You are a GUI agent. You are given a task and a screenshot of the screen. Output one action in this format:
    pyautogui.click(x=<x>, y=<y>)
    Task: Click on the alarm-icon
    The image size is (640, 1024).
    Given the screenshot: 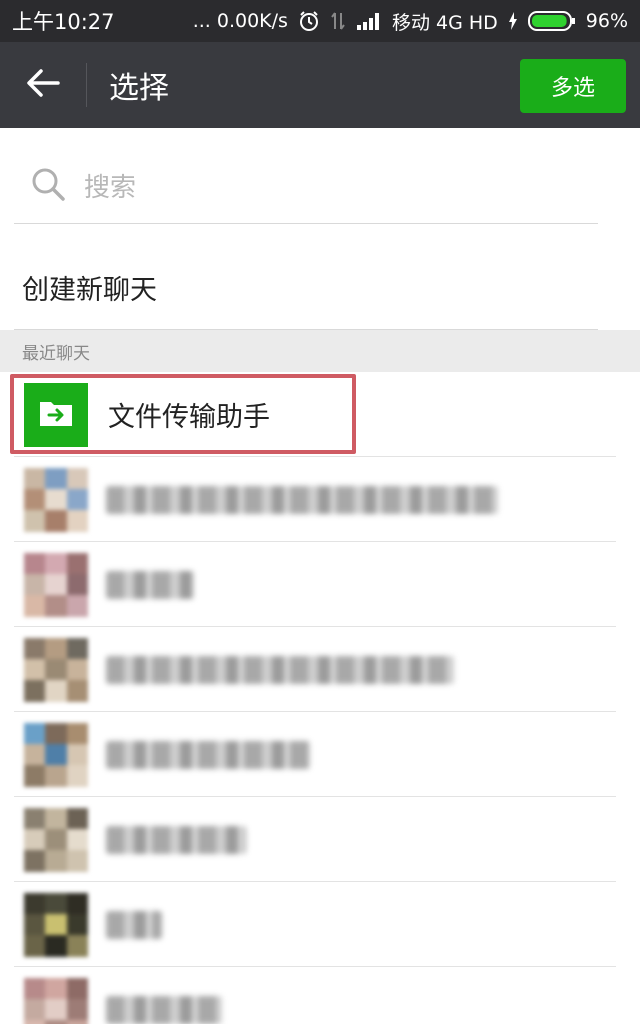 What is the action you would take?
    pyautogui.click(x=309, y=21)
    